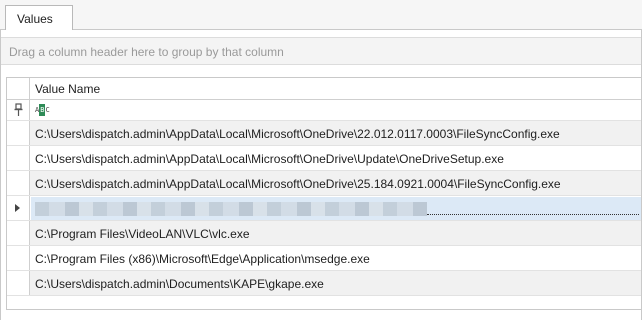  I want to click on focus-outline, so click(533, 214).